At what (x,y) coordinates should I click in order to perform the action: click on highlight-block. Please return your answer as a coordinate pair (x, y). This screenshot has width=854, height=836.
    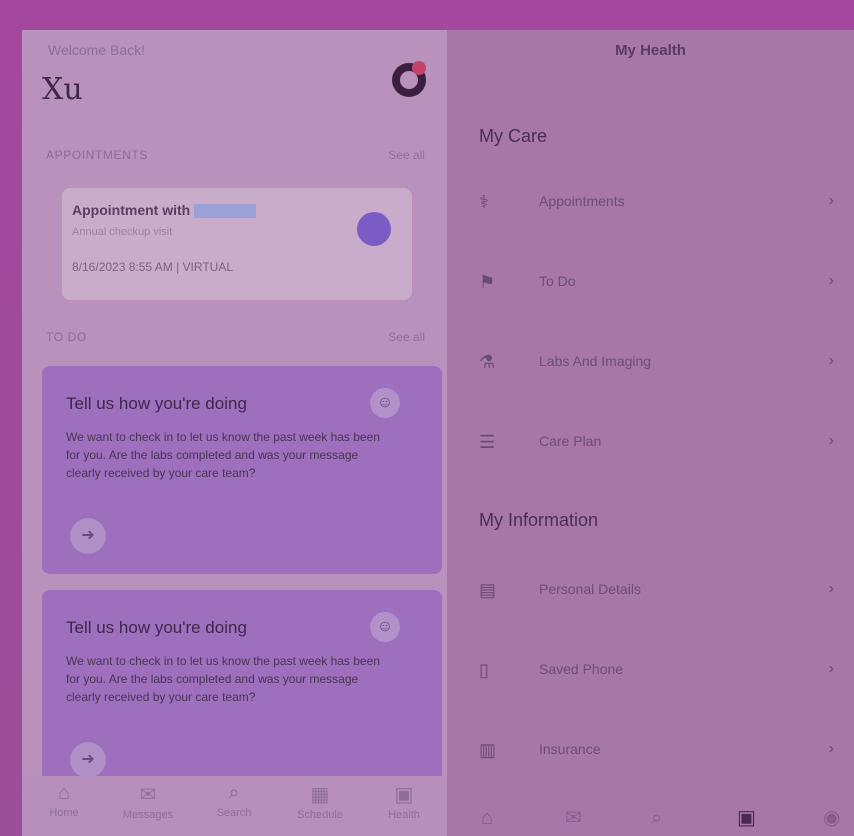
    Looking at the image, I should click on (225, 211).